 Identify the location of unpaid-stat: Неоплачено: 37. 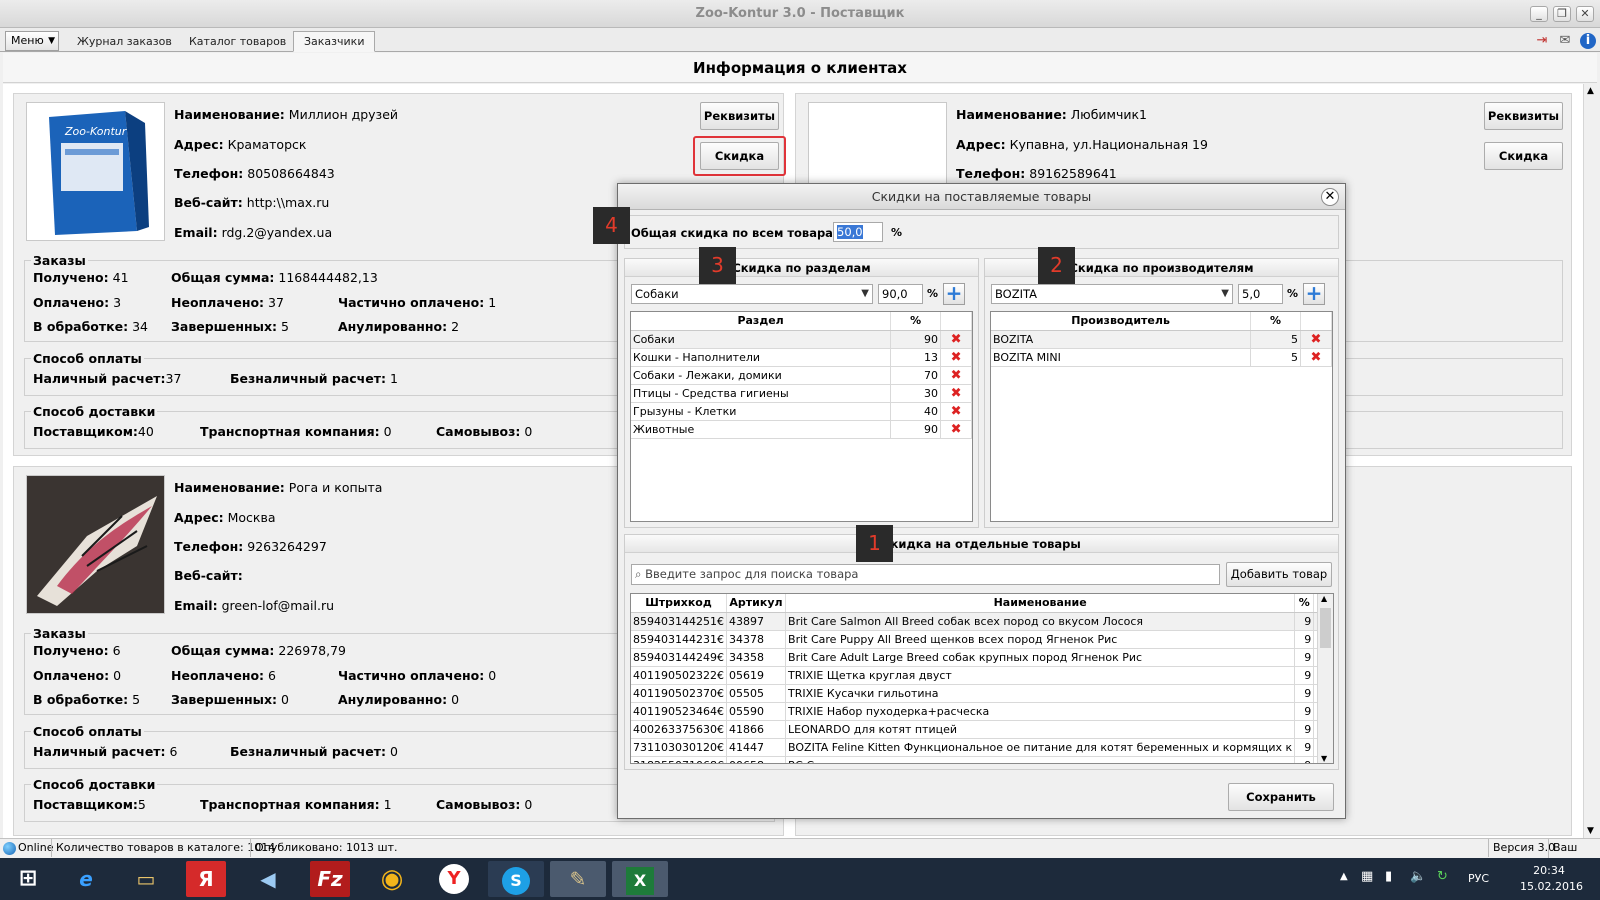
(227, 302).